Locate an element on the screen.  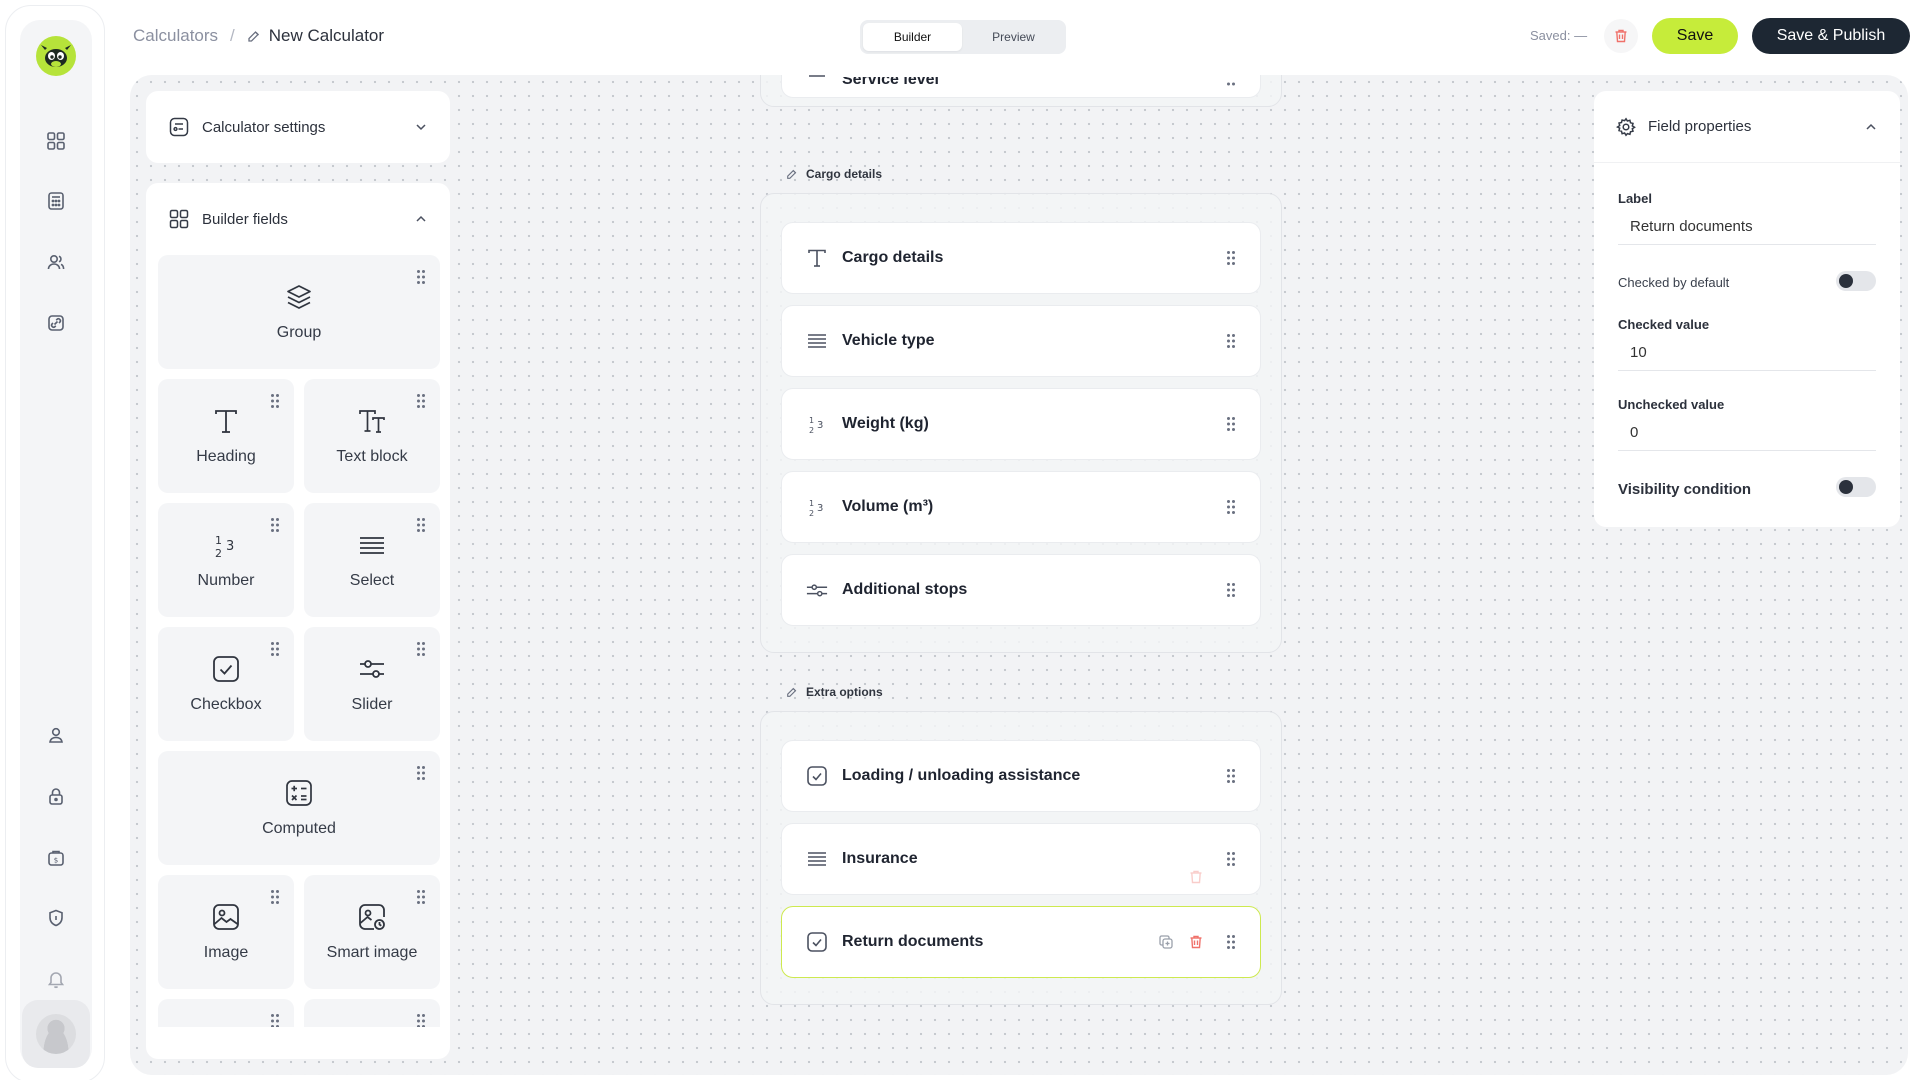
field-tile-number: 123 Number is located at coordinates (226, 560).